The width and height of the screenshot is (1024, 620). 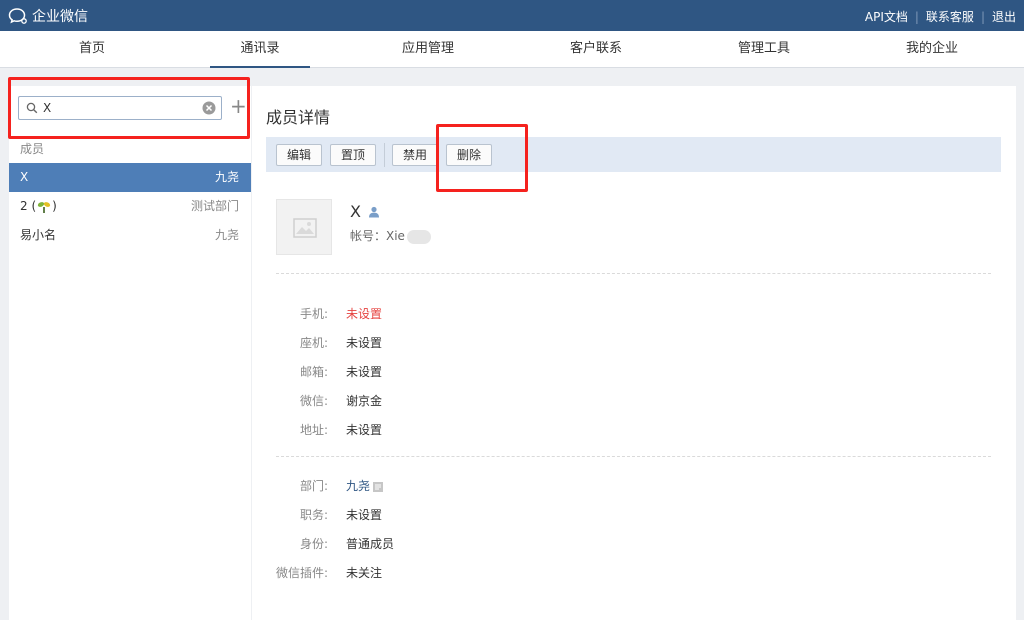 I want to click on brand-name: 企业微信, so click(x=60, y=17).